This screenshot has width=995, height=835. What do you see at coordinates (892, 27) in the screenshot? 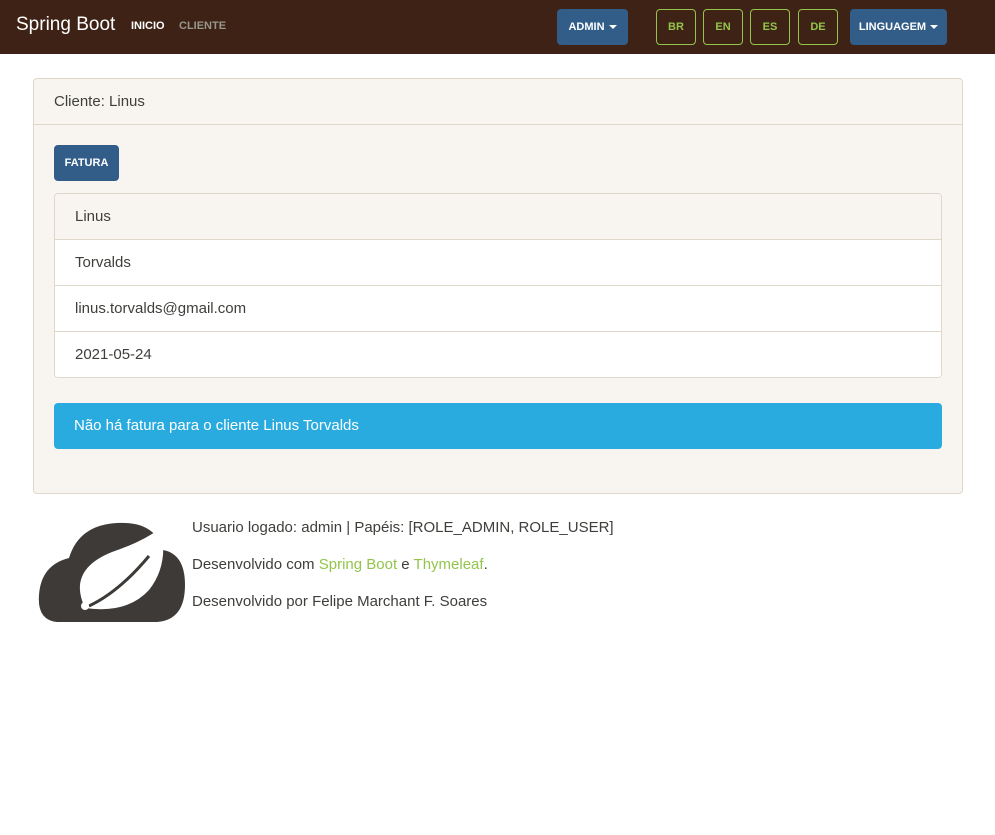
I see `language-menu-label: LINGUAGEM` at bounding box center [892, 27].